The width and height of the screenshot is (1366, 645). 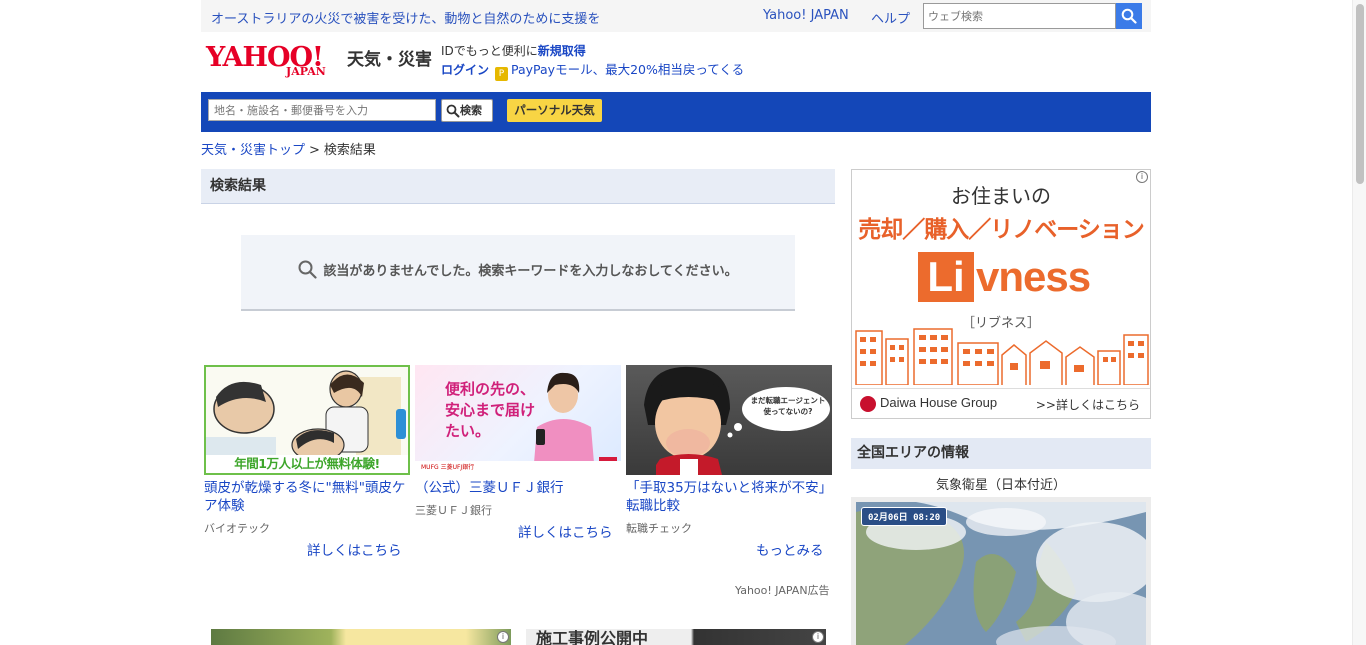 What do you see at coordinates (349, 150) in the screenshot?
I see `breadcrumb-current: 検索結果` at bounding box center [349, 150].